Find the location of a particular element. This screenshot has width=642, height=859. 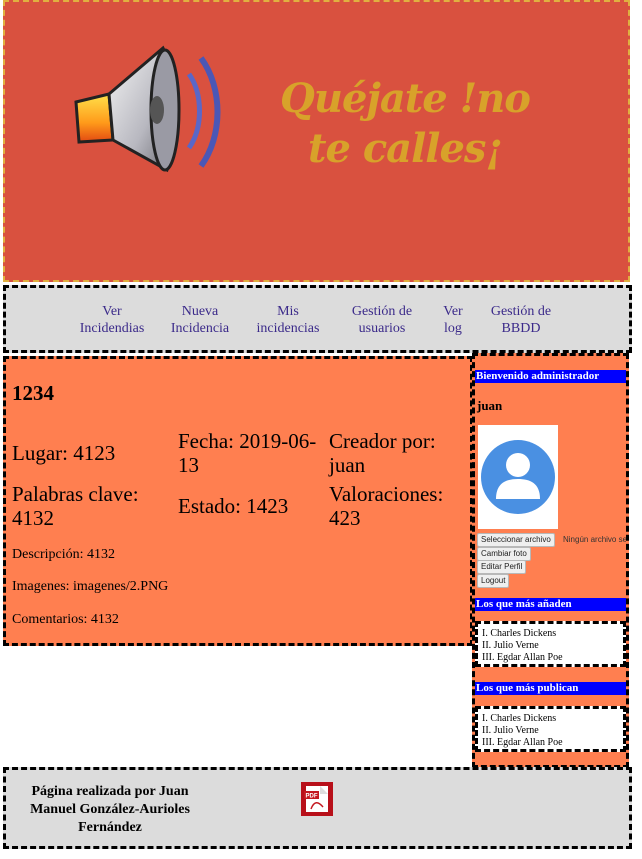

select-file-button: Seleccionar archivo is located at coordinates (516, 540).